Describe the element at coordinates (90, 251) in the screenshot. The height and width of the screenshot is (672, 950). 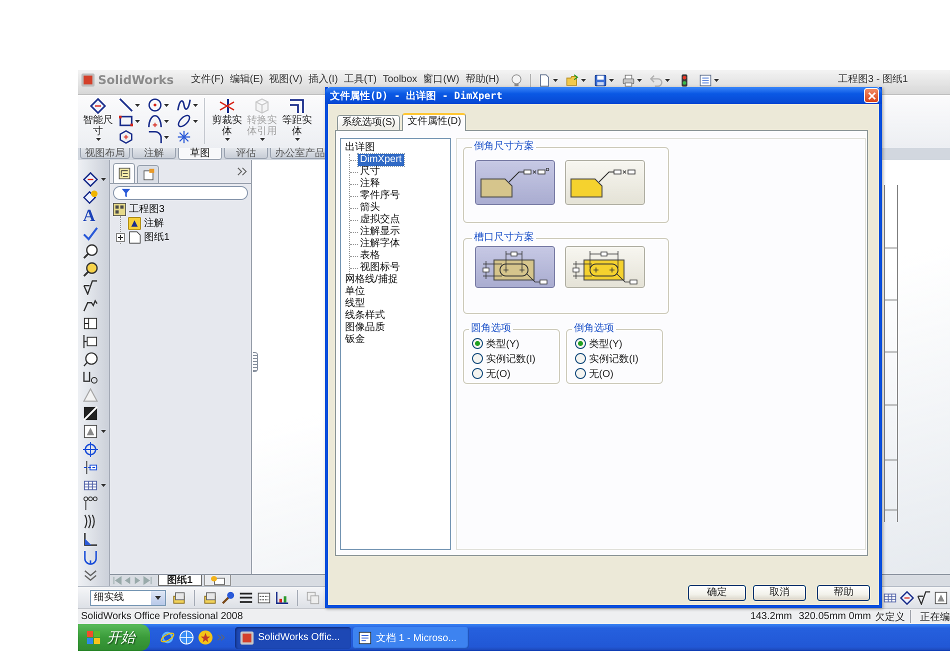
I see `magnifier-icon` at that location.